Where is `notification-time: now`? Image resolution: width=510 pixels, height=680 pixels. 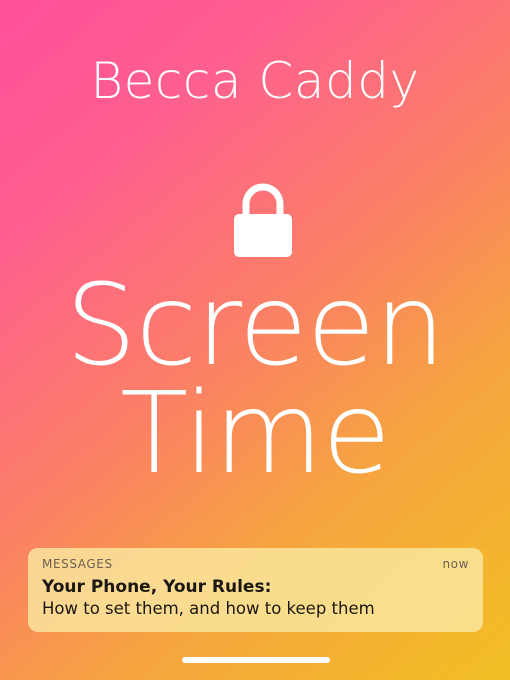
notification-time: now is located at coordinates (455, 564).